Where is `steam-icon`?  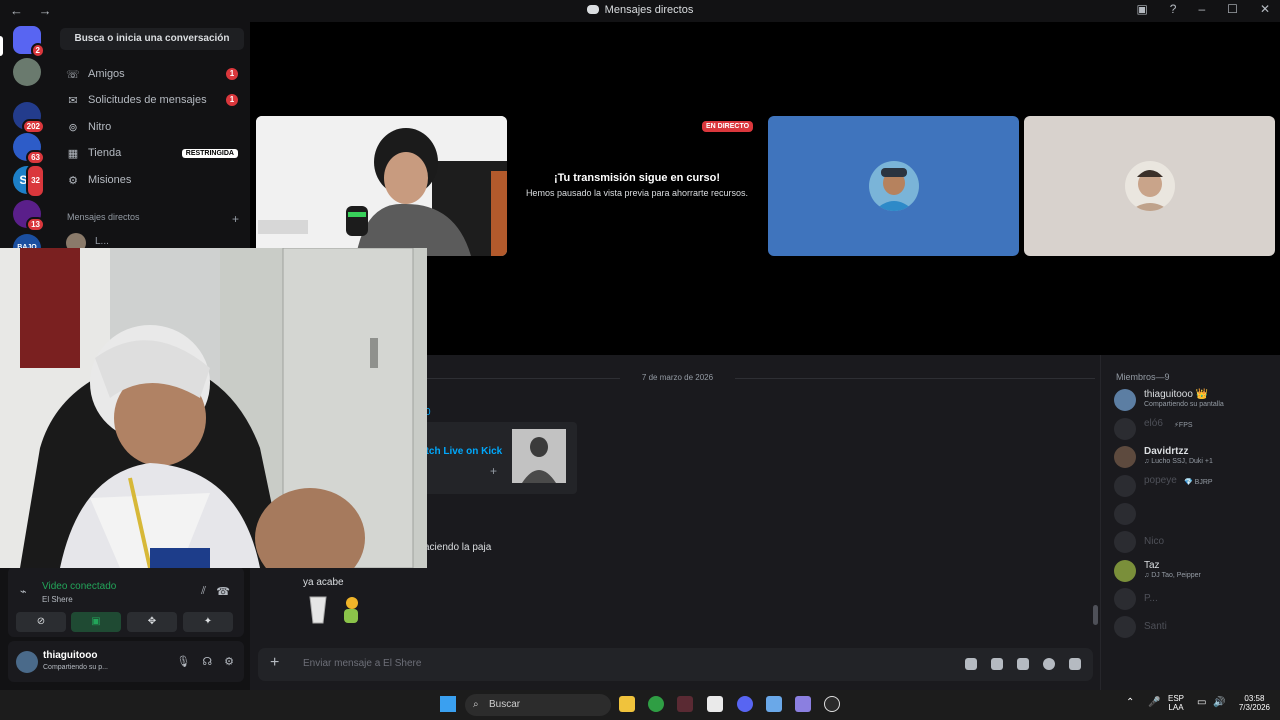 steam-icon is located at coordinates (685, 704).